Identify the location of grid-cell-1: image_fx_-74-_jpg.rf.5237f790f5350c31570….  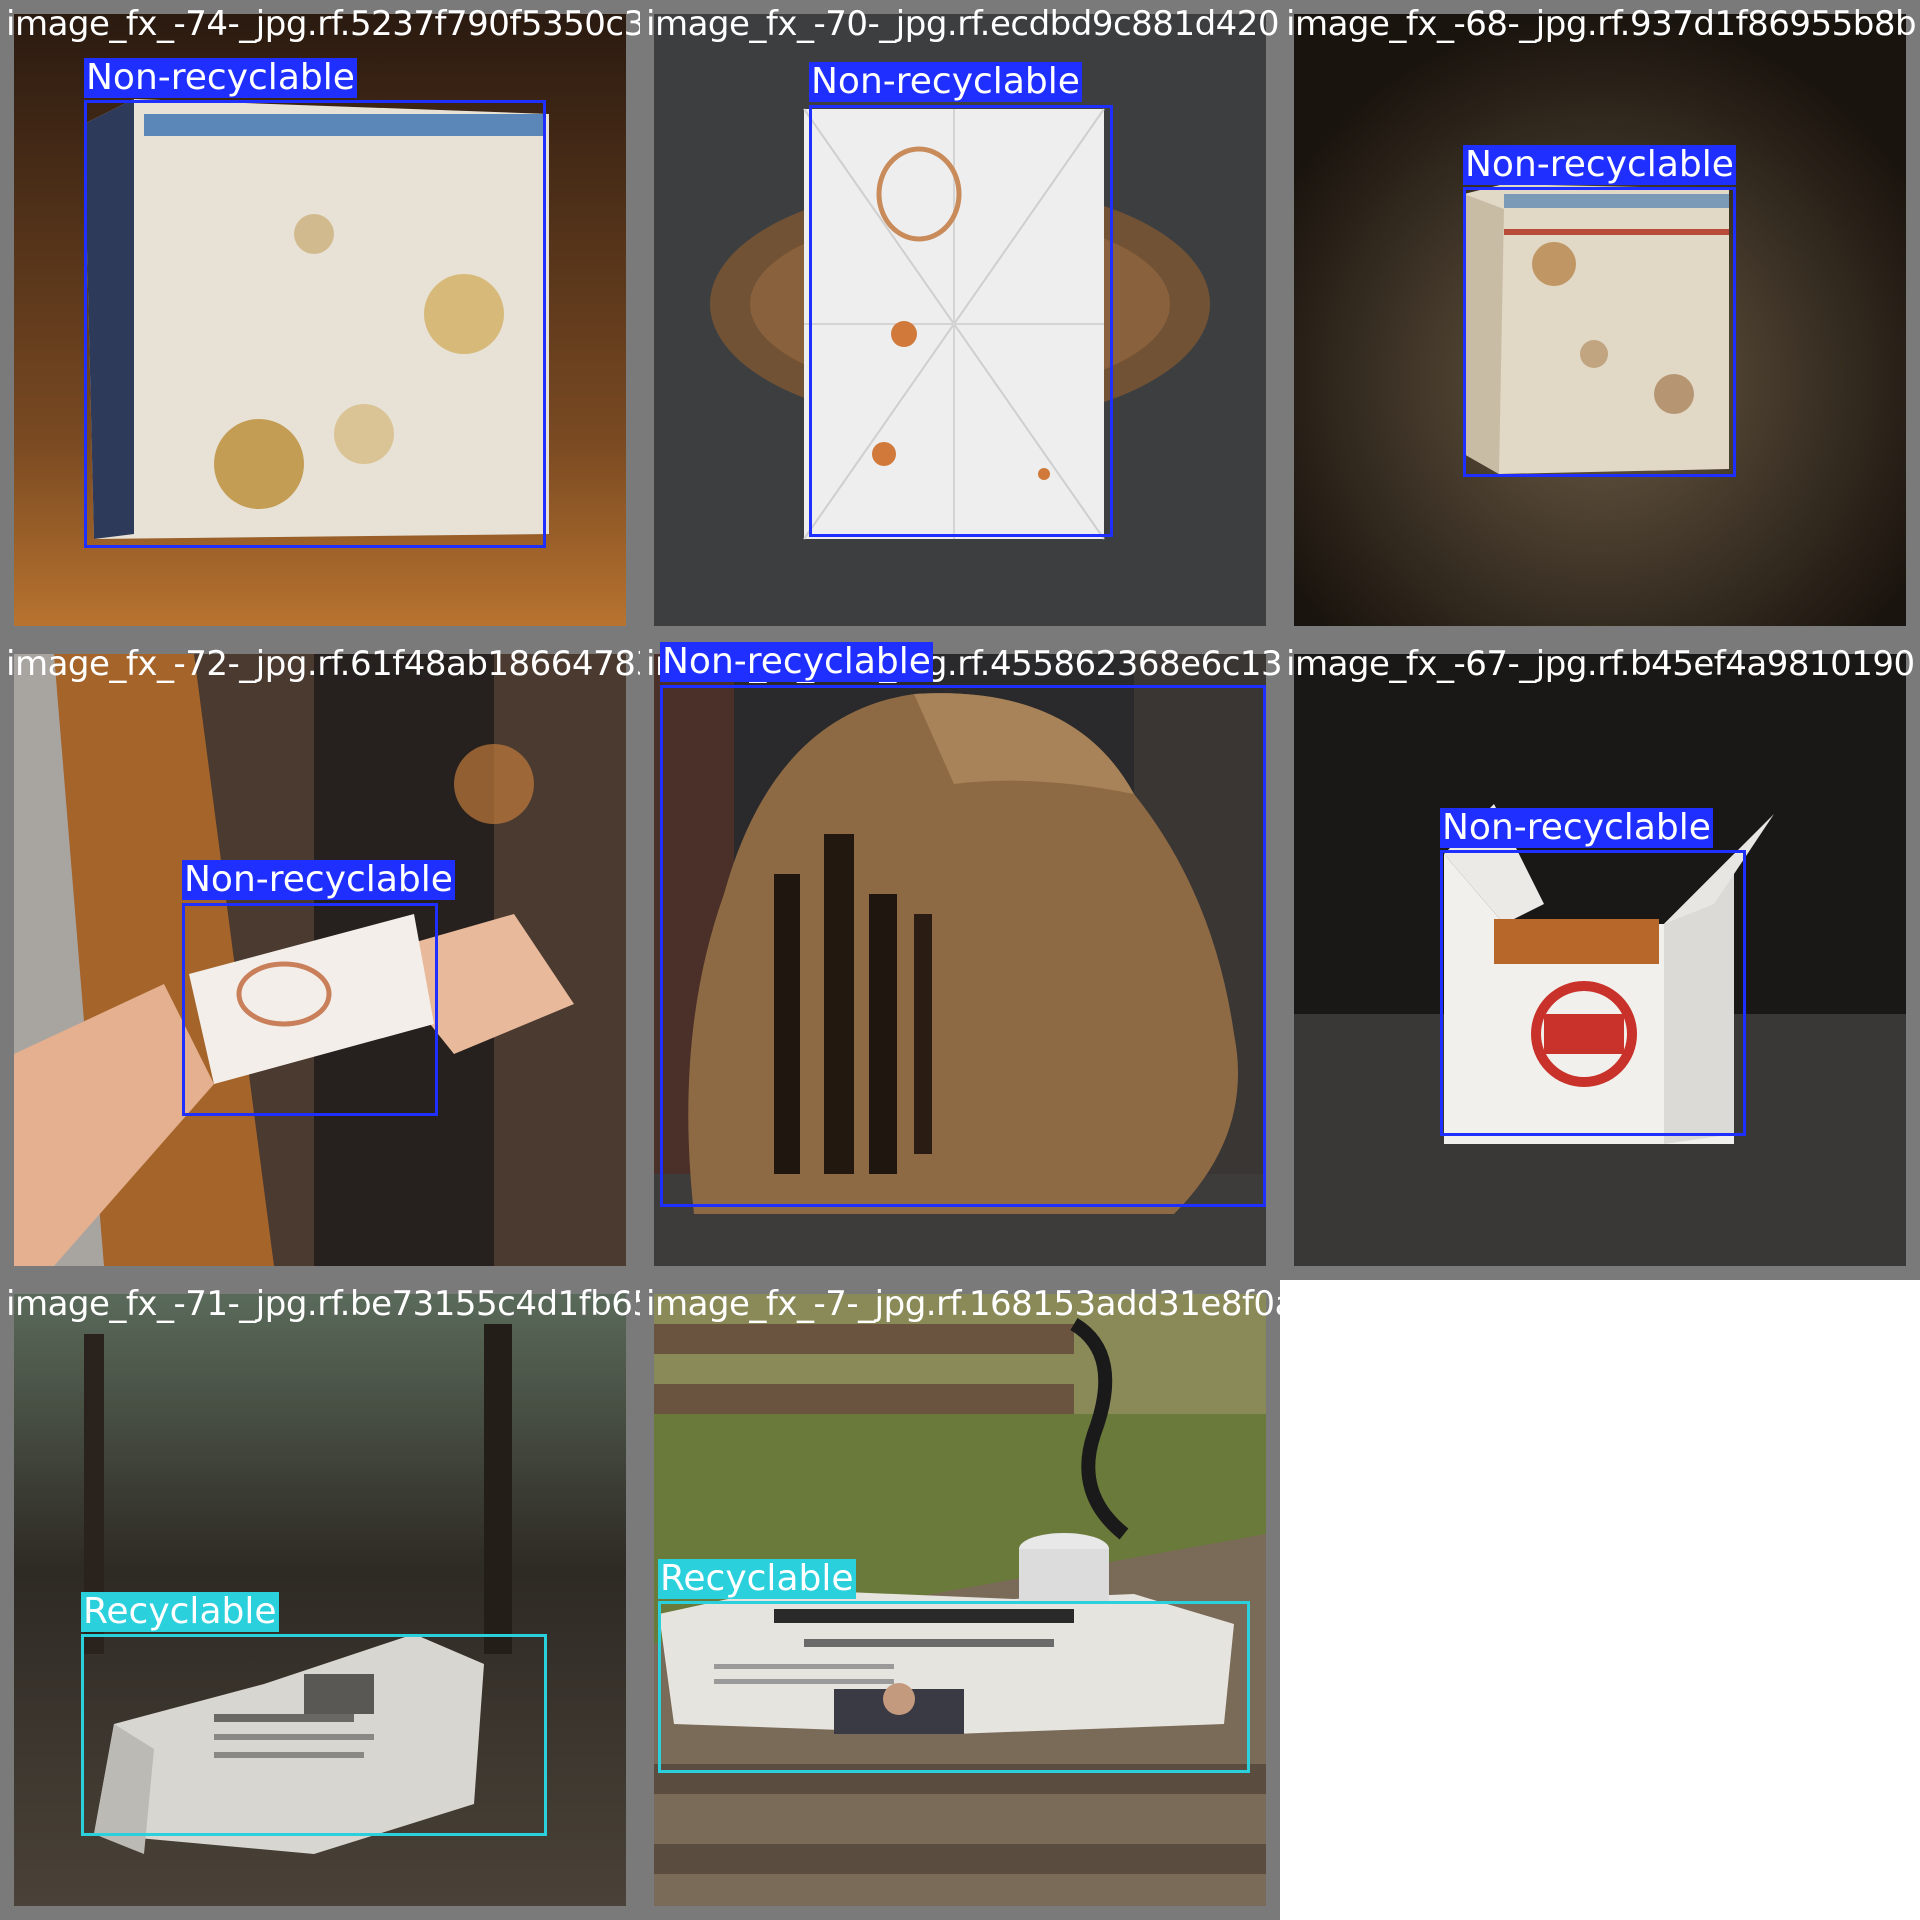
(320, 320).